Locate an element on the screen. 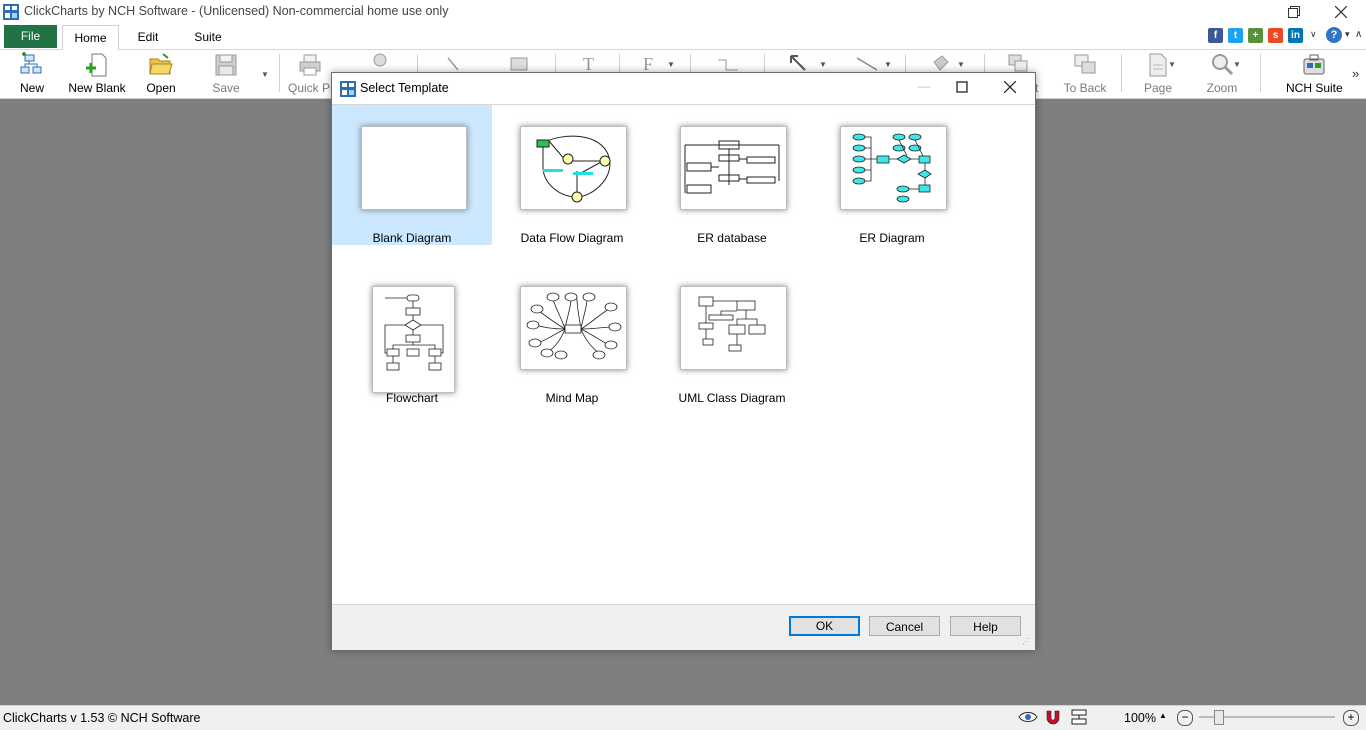 The height and width of the screenshot is (730, 1366). share-icon: + is located at coordinates (1255, 35).